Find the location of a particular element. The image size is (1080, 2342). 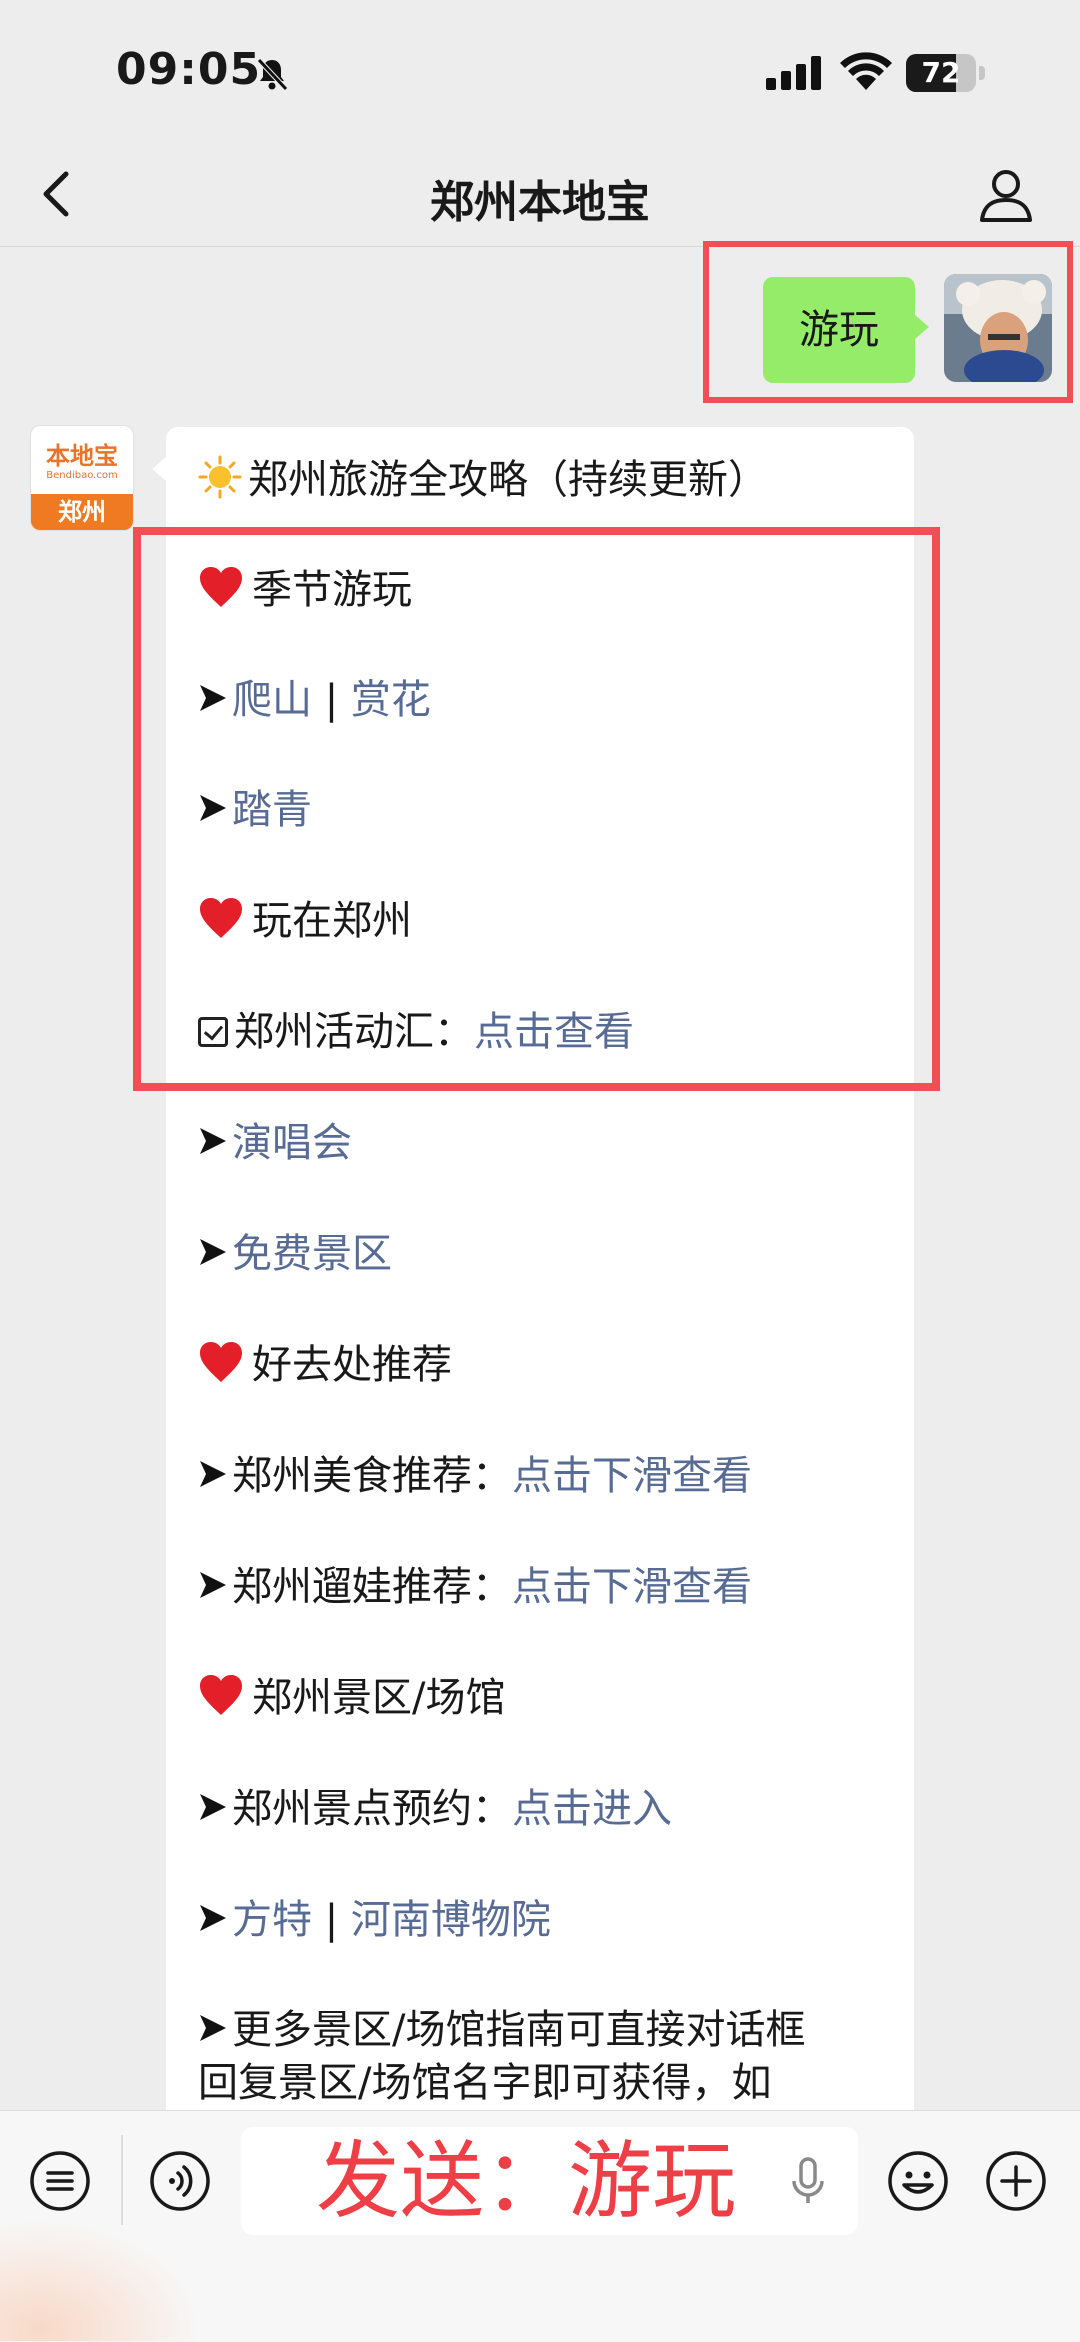

profile-icon is located at coordinates (1006, 194).